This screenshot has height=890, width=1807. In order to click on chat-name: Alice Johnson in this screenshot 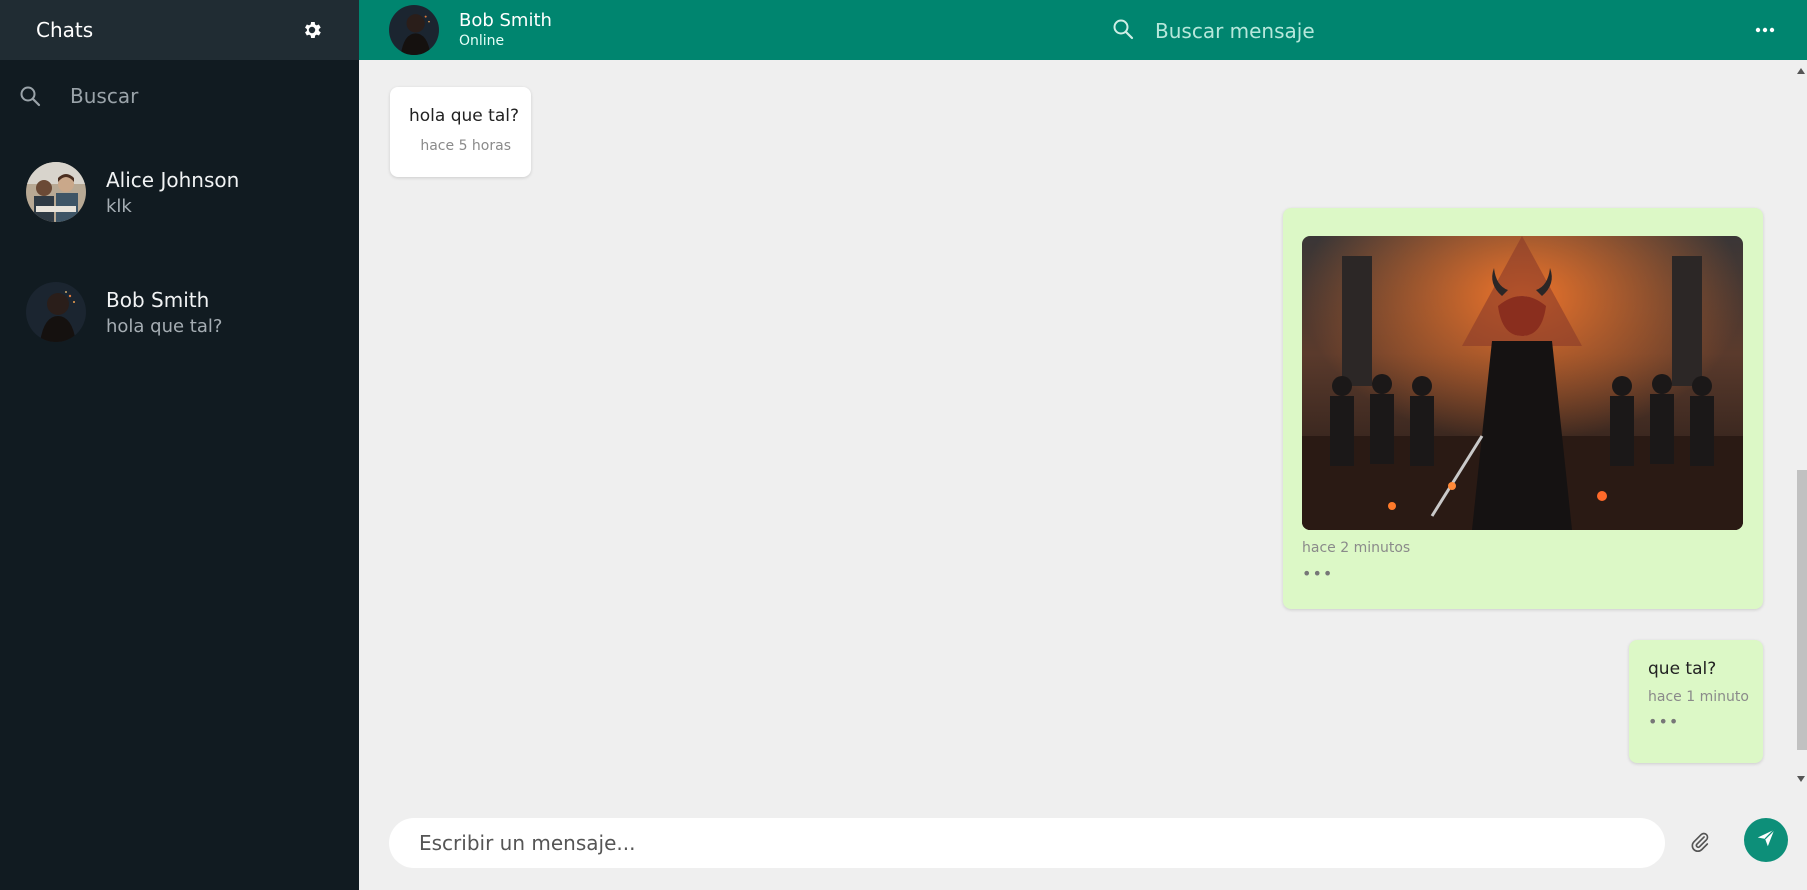, I will do `click(173, 179)`.